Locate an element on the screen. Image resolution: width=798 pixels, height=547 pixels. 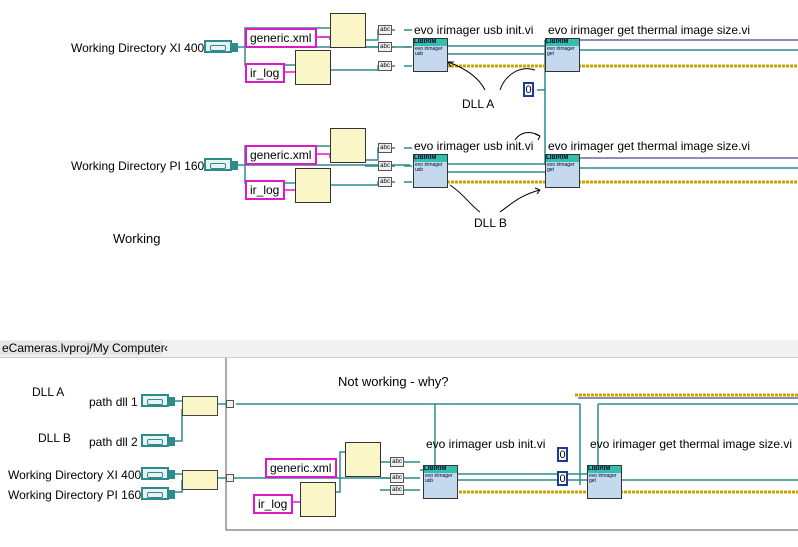
input-label-xi400-b: Working Directory XI 400 is located at coordinates (75, 475).